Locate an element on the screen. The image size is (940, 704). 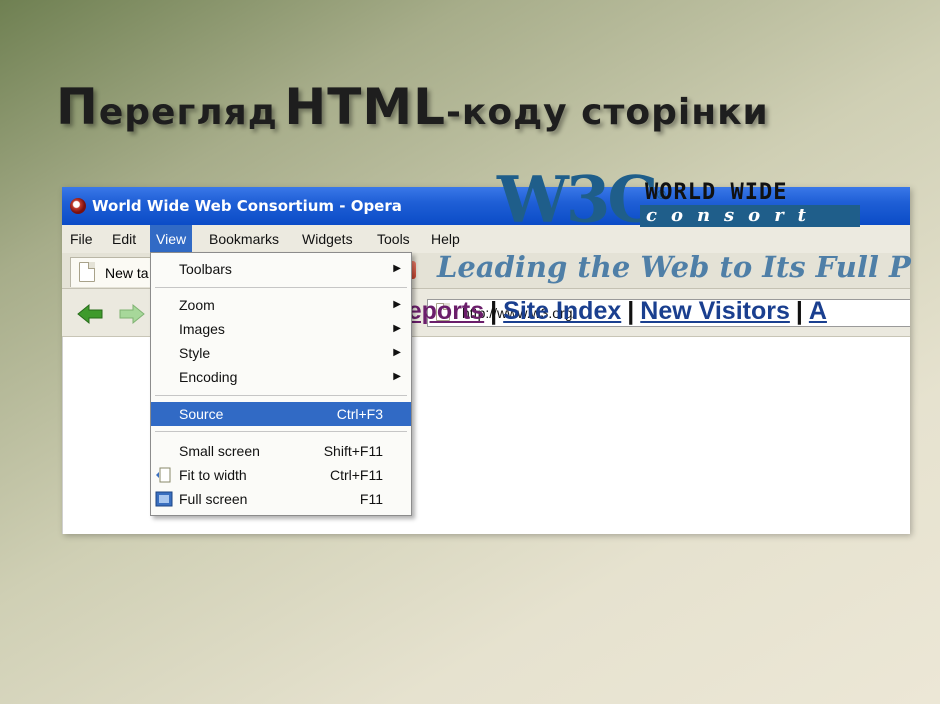
menu-item-label: Images is located at coordinates (202, 329).